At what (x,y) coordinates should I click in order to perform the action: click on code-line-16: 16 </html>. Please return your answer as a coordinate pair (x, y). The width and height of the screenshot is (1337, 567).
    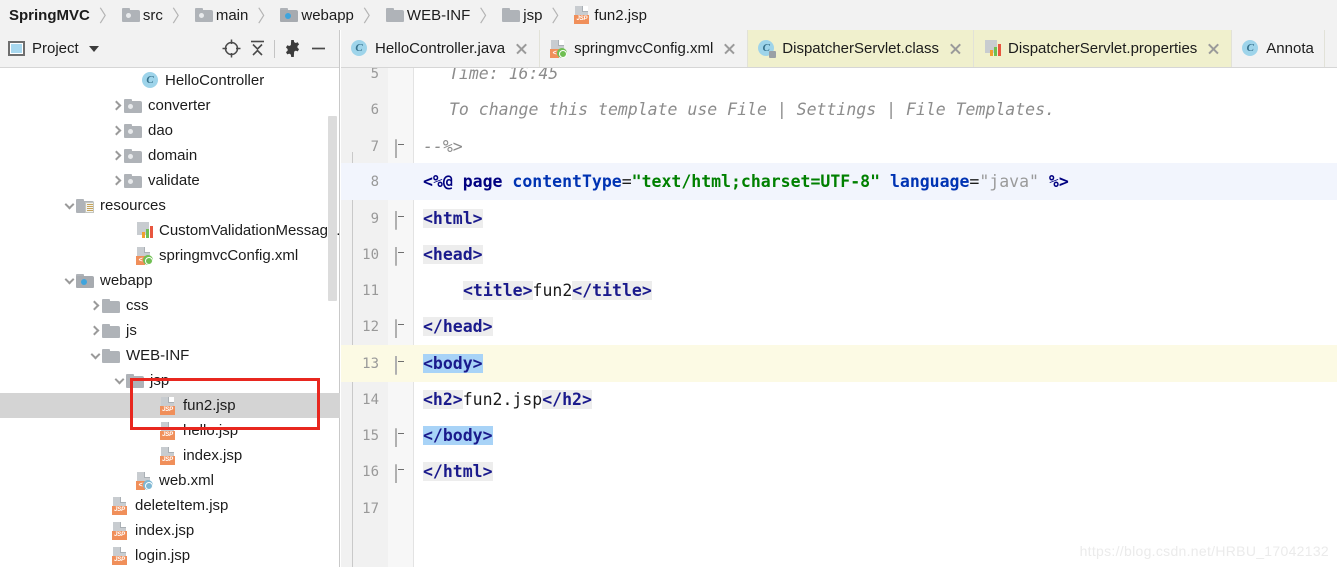
    Looking at the image, I should click on (839, 471).